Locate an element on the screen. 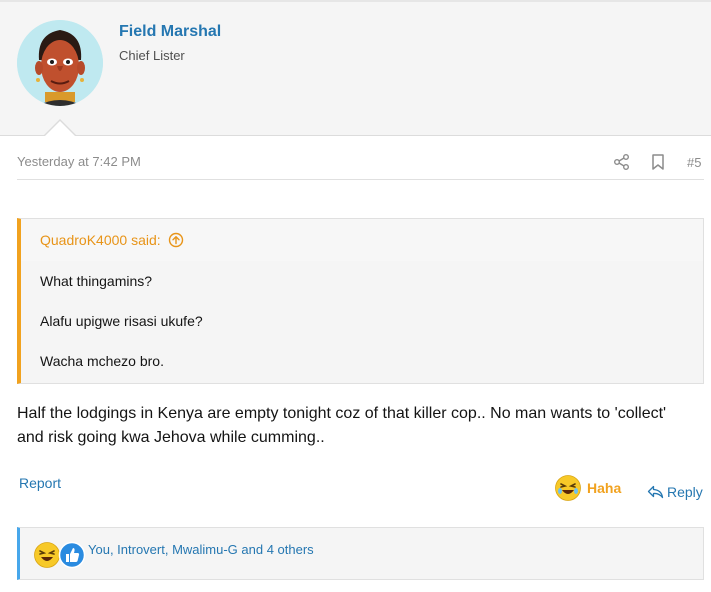 This screenshot has height=592, width=711. arrow-up-circle-icon is located at coordinates (176, 240).